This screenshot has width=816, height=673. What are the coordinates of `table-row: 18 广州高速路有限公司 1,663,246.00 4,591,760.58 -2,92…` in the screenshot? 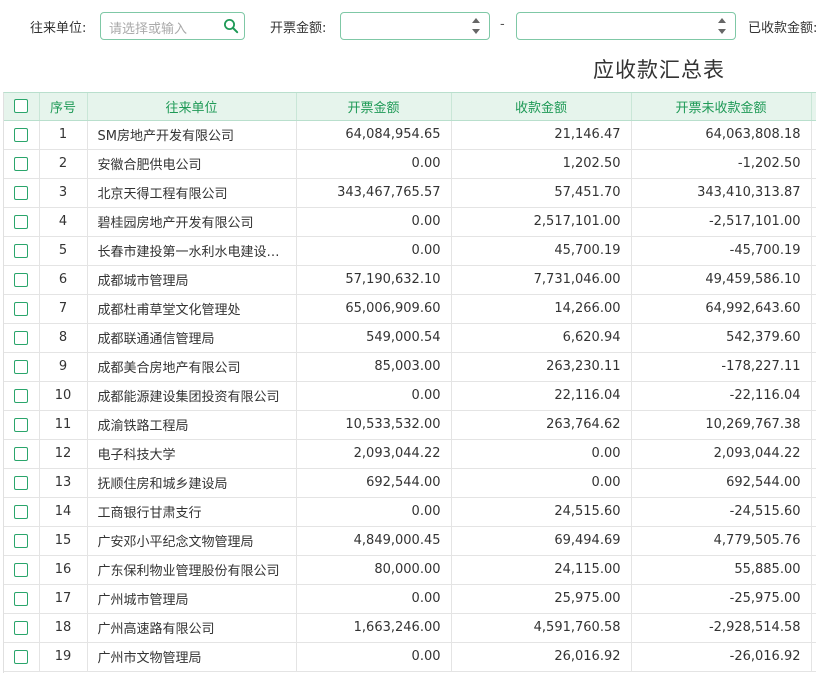 It's located at (410, 628).